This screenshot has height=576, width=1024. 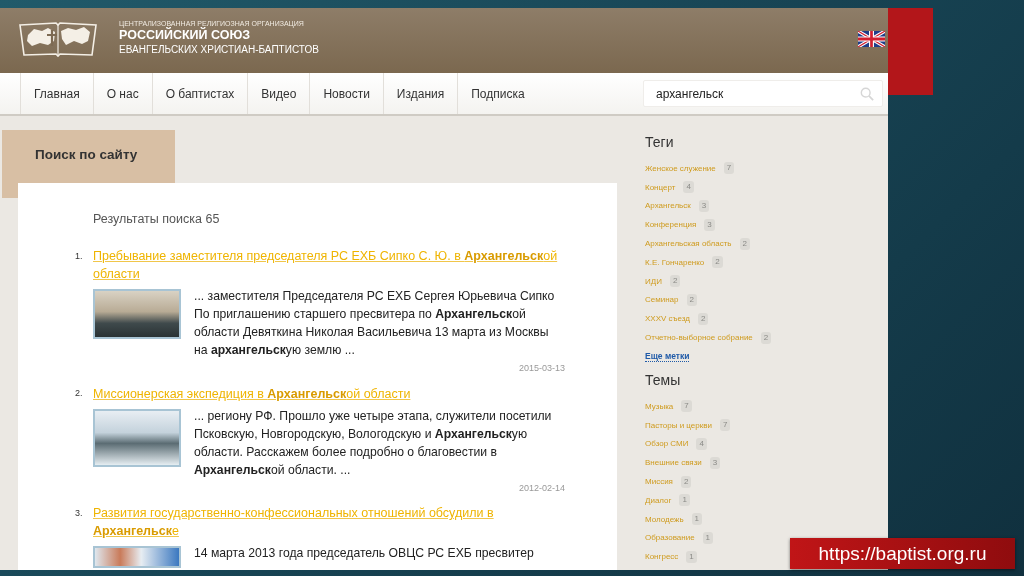 I want to click on nav-link: О баптистах, so click(x=199, y=93).